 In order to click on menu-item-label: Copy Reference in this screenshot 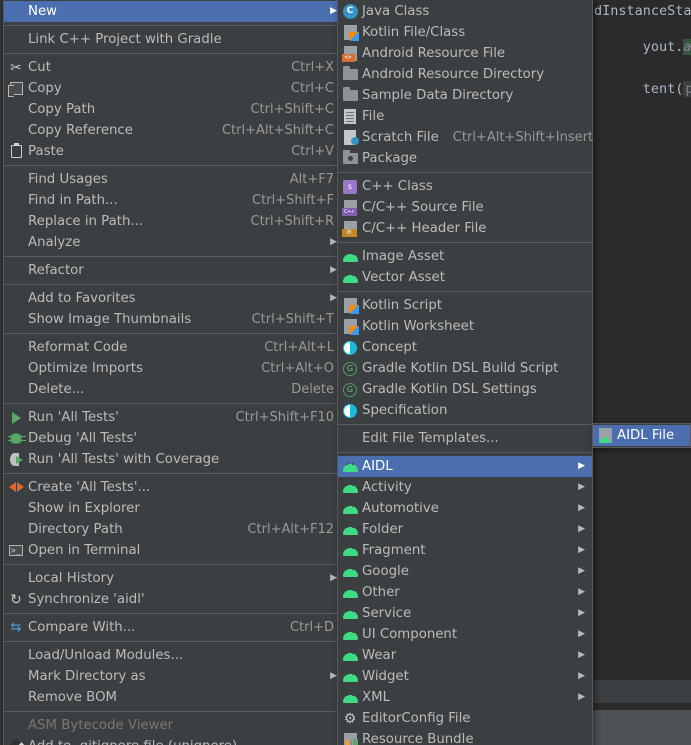, I will do `click(80, 130)`.